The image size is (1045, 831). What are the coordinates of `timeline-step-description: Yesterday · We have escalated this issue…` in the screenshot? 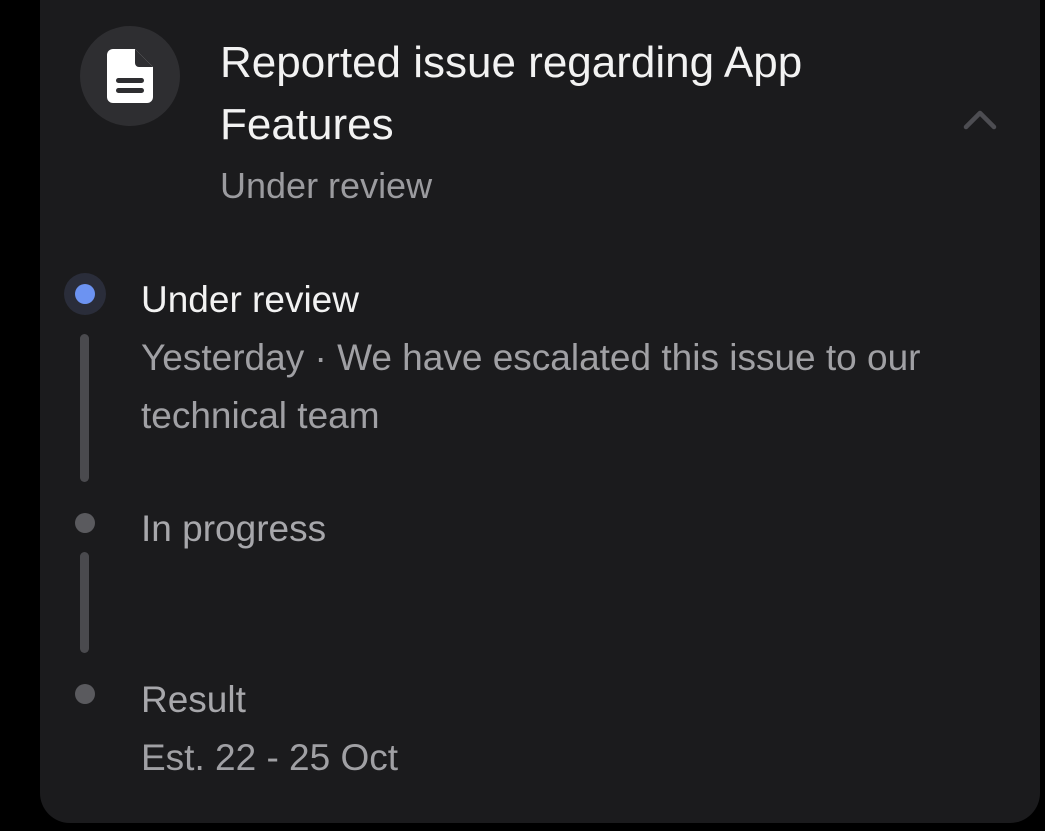 It's located at (531, 386).